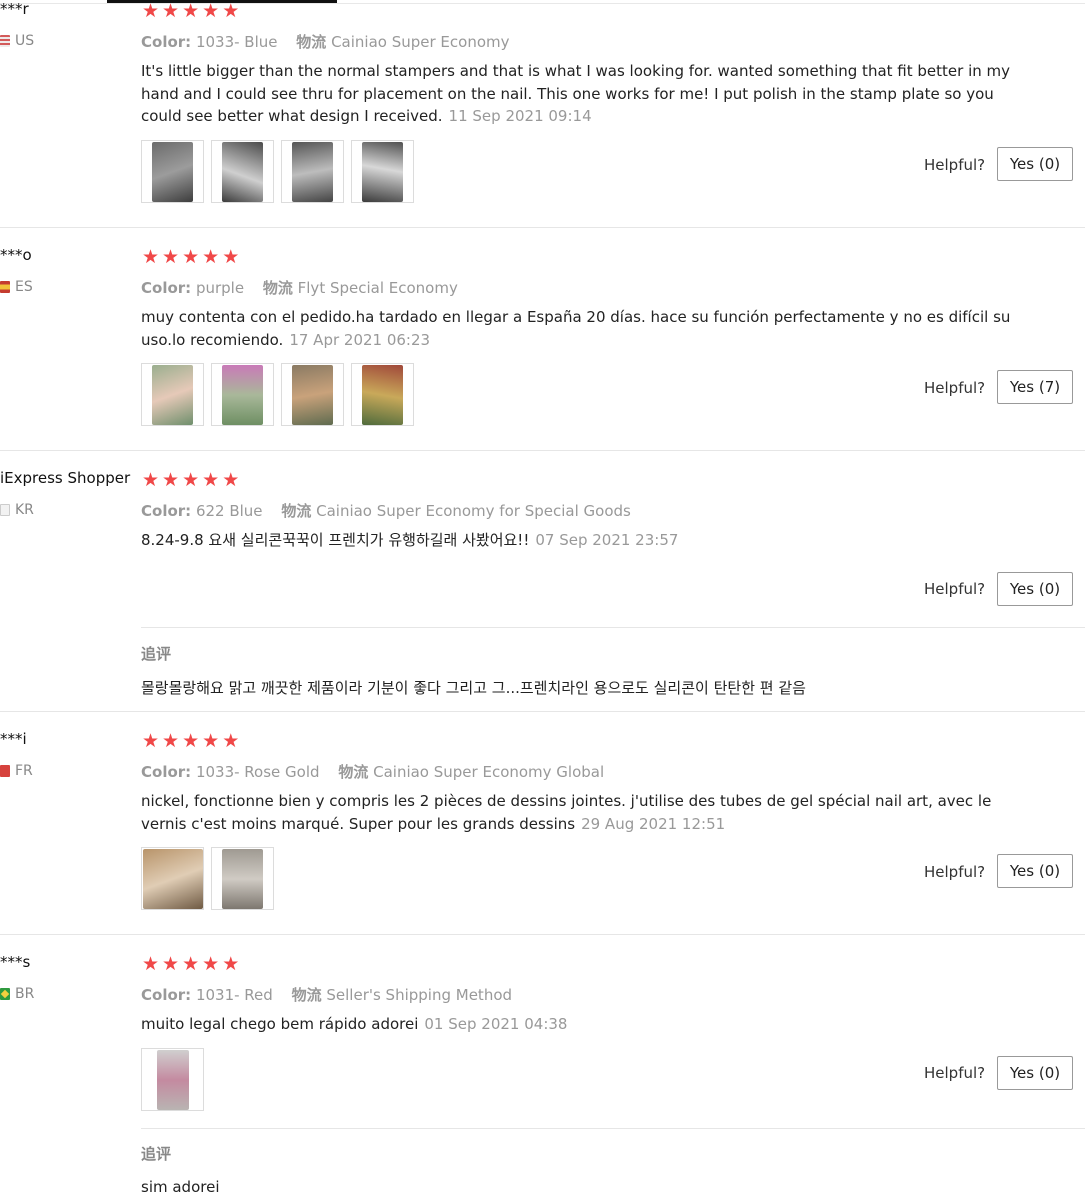 This screenshot has height=1203, width=1085. What do you see at coordinates (520, 116) in the screenshot?
I see `review-date: 11 Sep 2021 09:14` at bounding box center [520, 116].